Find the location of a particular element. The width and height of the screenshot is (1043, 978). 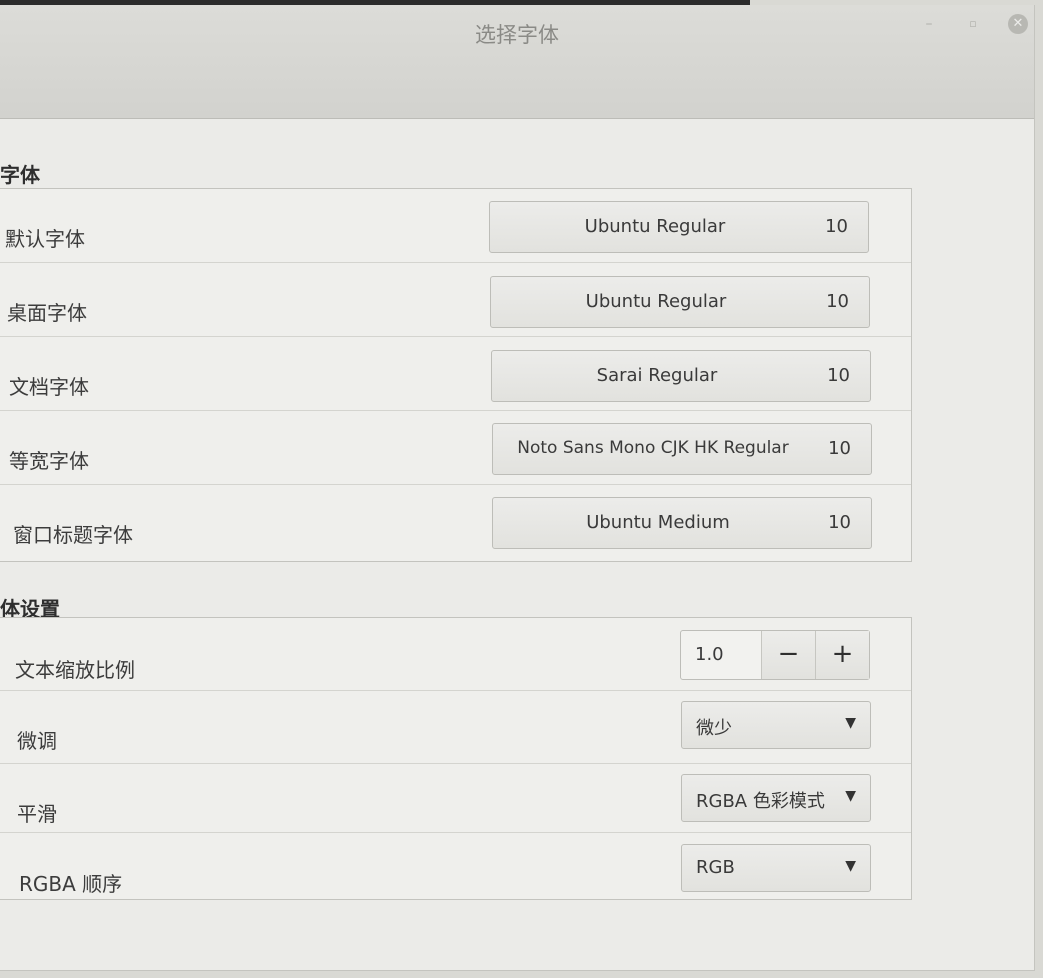

font-row-document: 文档字体 Sarai Regular 10 is located at coordinates (455, 374).